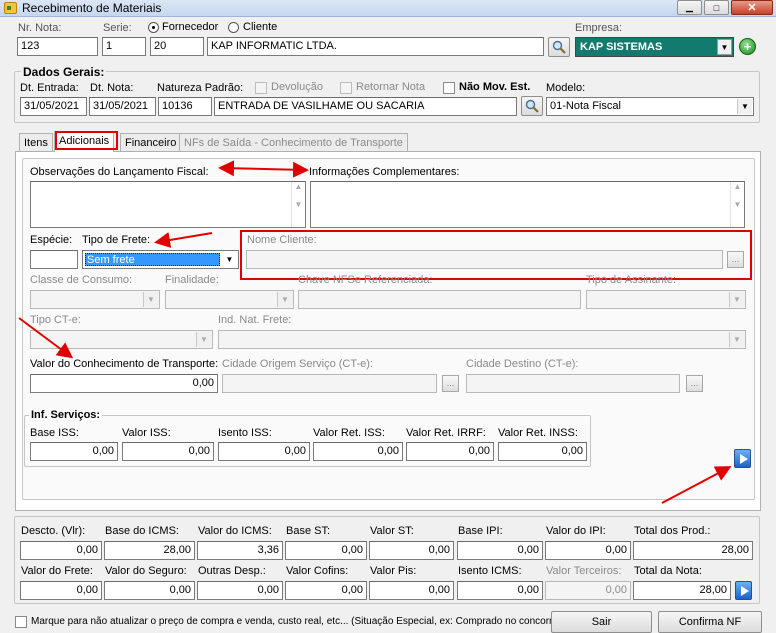 The height and width of the screenshot is (633, 776). Describe the element at coordinates (480, 531) in the screenshot. I see `base-ipi-label: Base IPI:` at that location.